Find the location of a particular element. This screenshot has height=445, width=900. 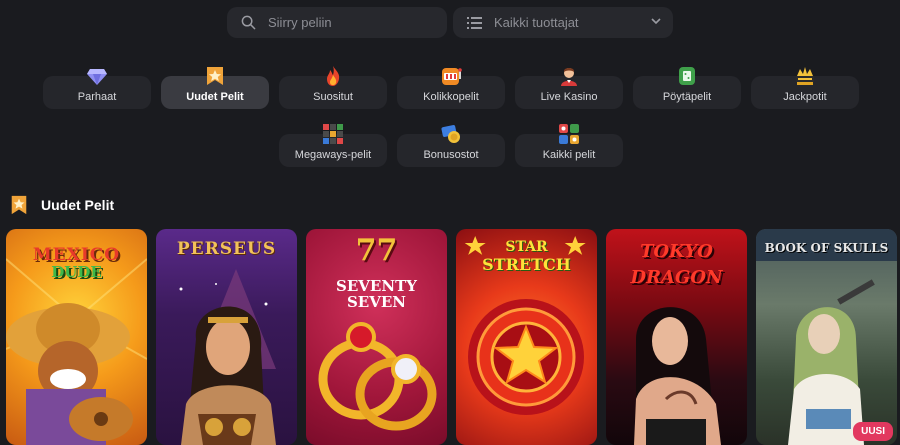

game-card-perseus: PERSEUS is located at coordinates (226, 337).